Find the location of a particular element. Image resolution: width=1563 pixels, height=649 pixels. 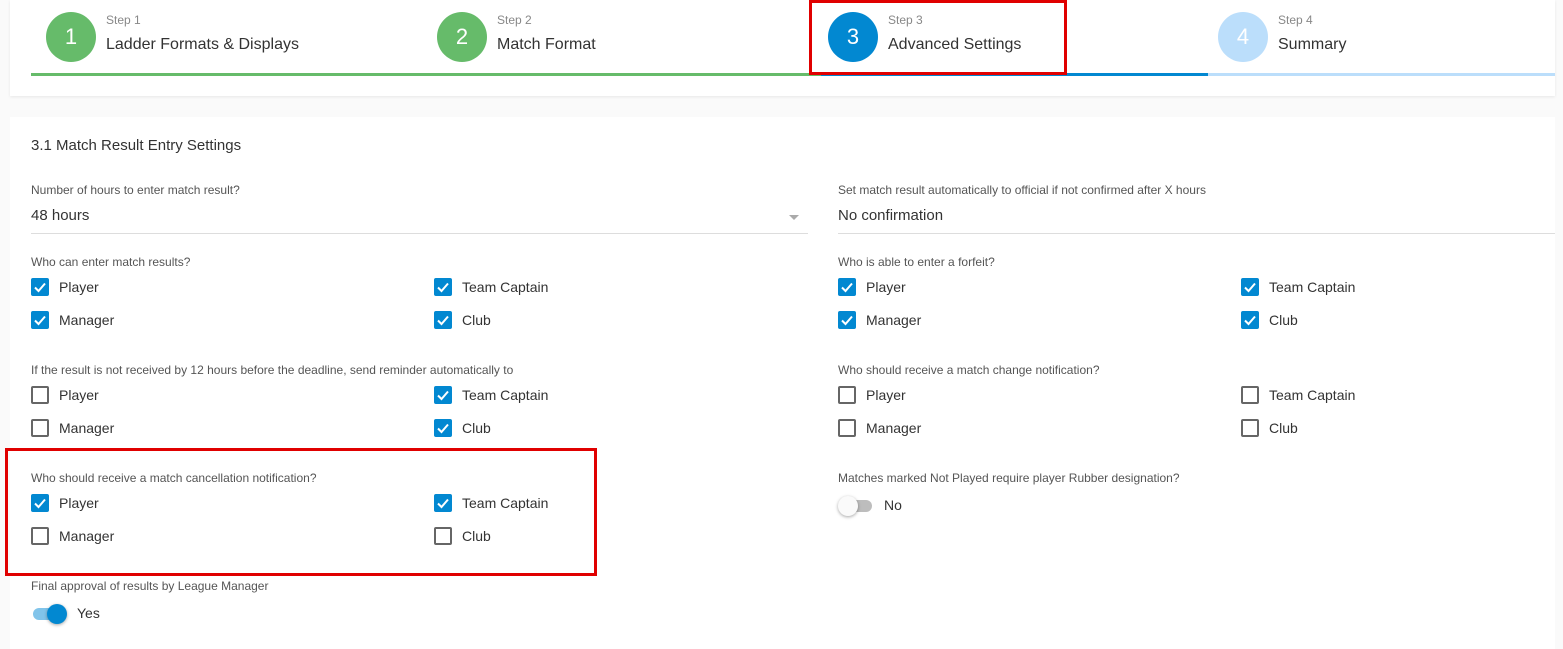

forfeit-player-checkbox: Player is located at coordinates (872, 287).